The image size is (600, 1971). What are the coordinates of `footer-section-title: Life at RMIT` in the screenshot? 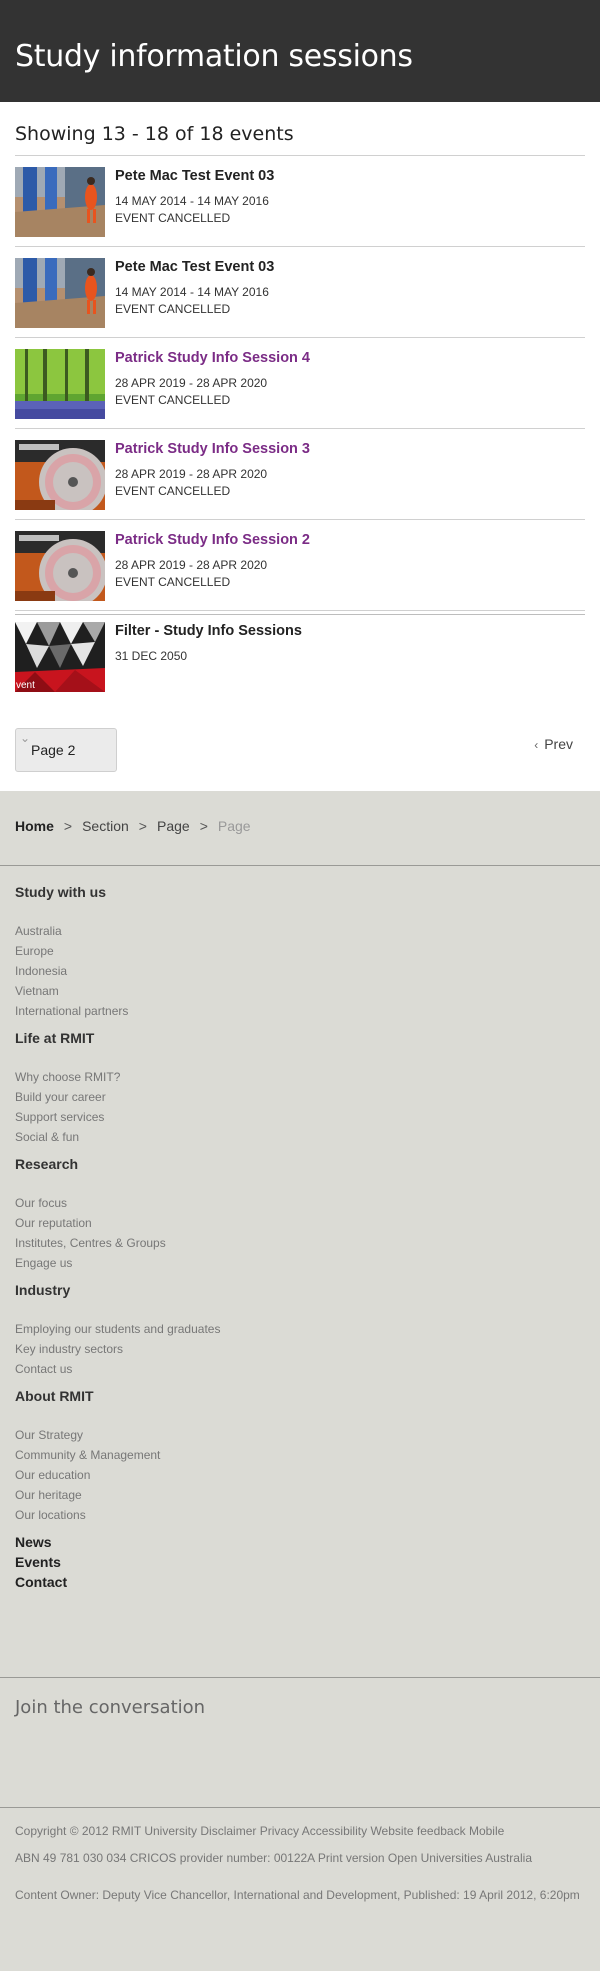 It's located at (55, 1038).